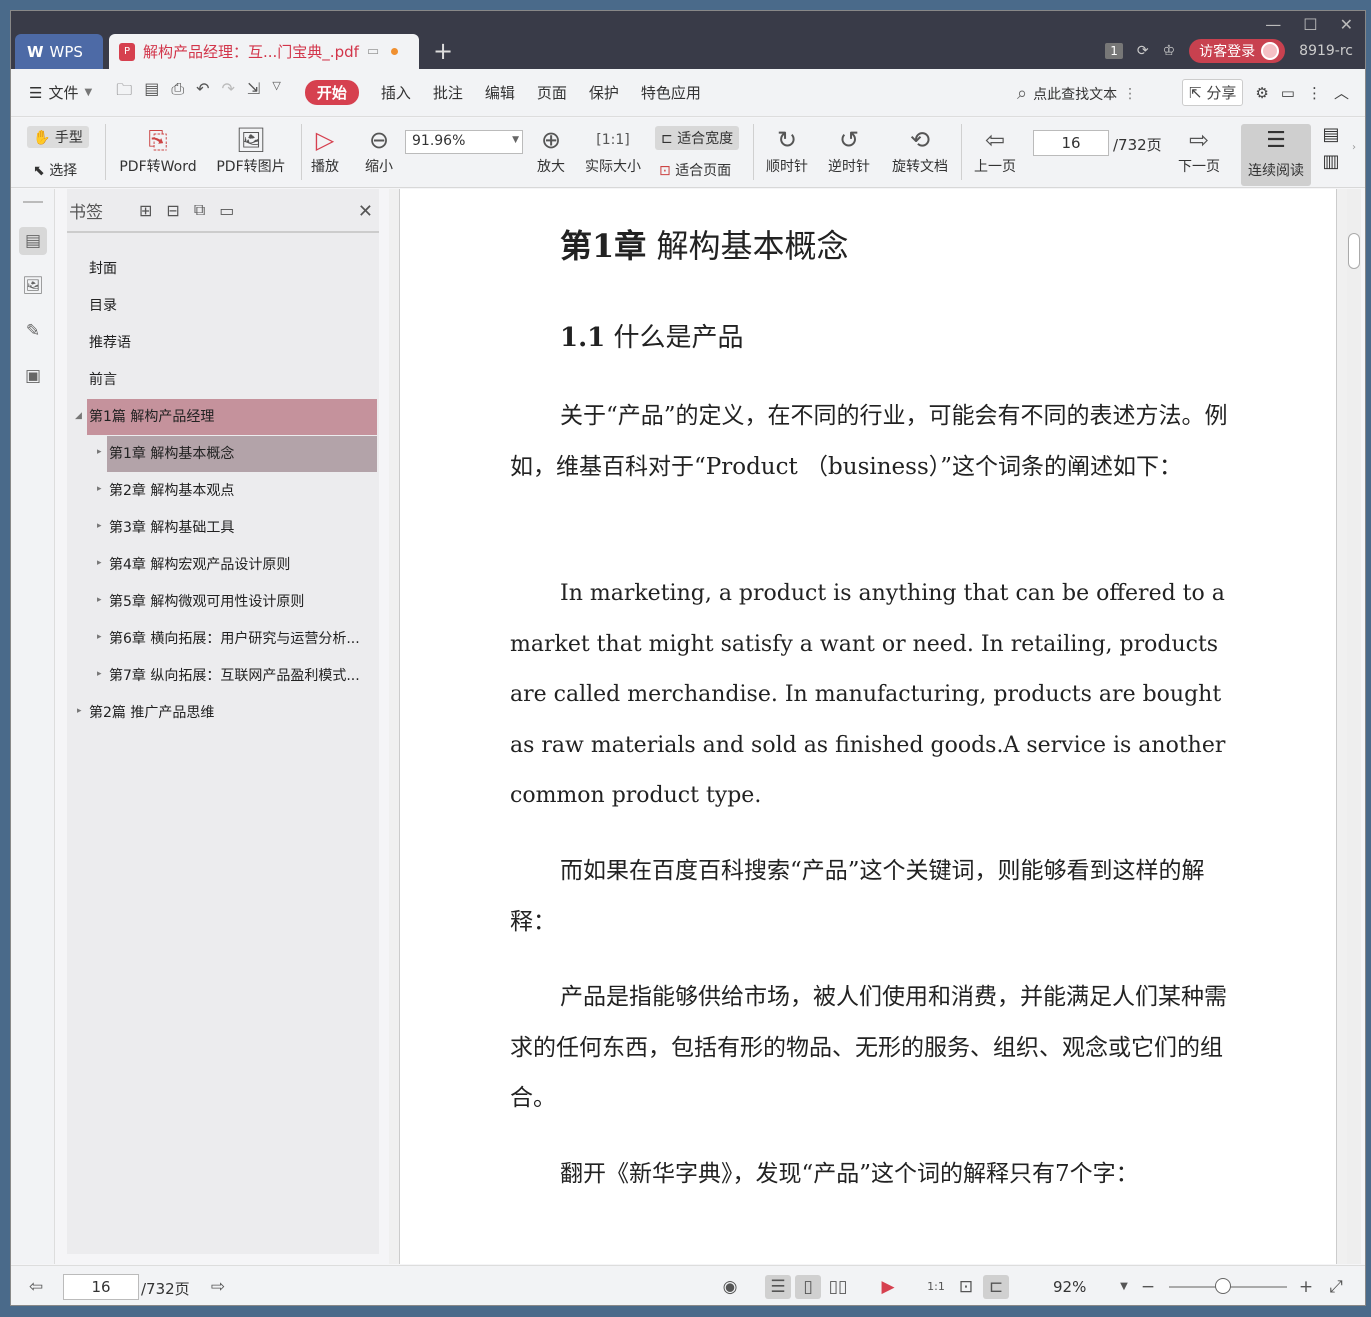 Image resolution: width=1371 pixels, height=1317 pixels. What do you see at coordinates (849, 150) in the screenshot?
I see `rotate-counterclockwise-button: ↺ 逆时针` at bounding box center [849, 150].